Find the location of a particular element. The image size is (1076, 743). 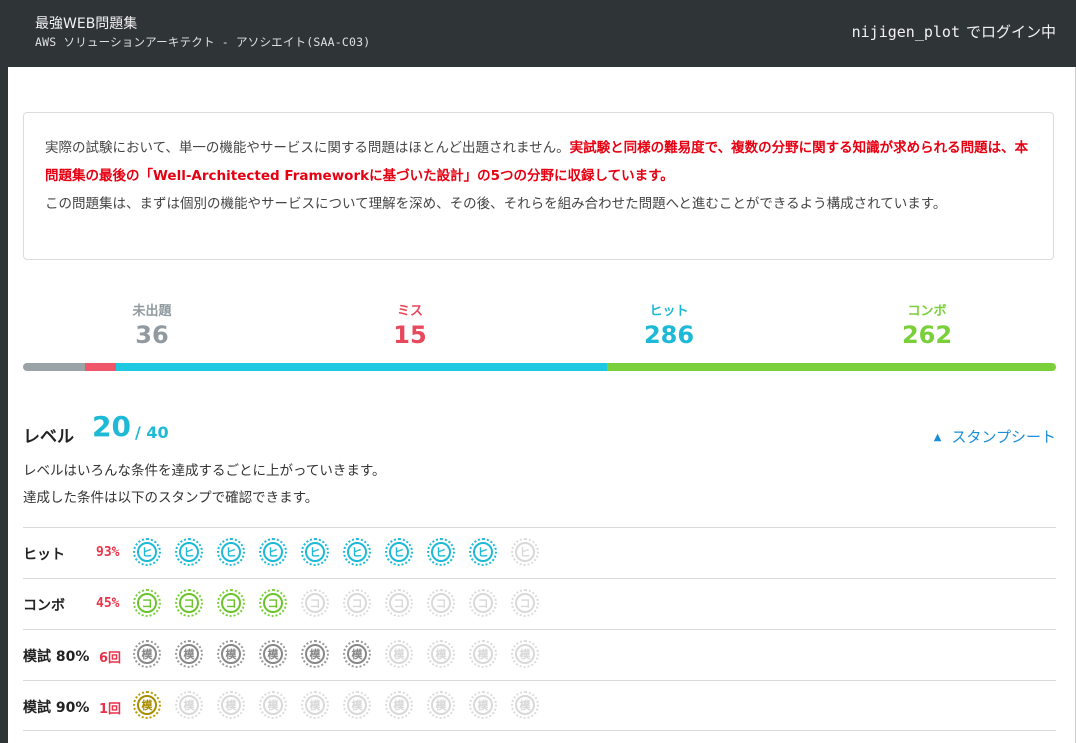

stat-value: 262 is located at coordinates (927, 335).